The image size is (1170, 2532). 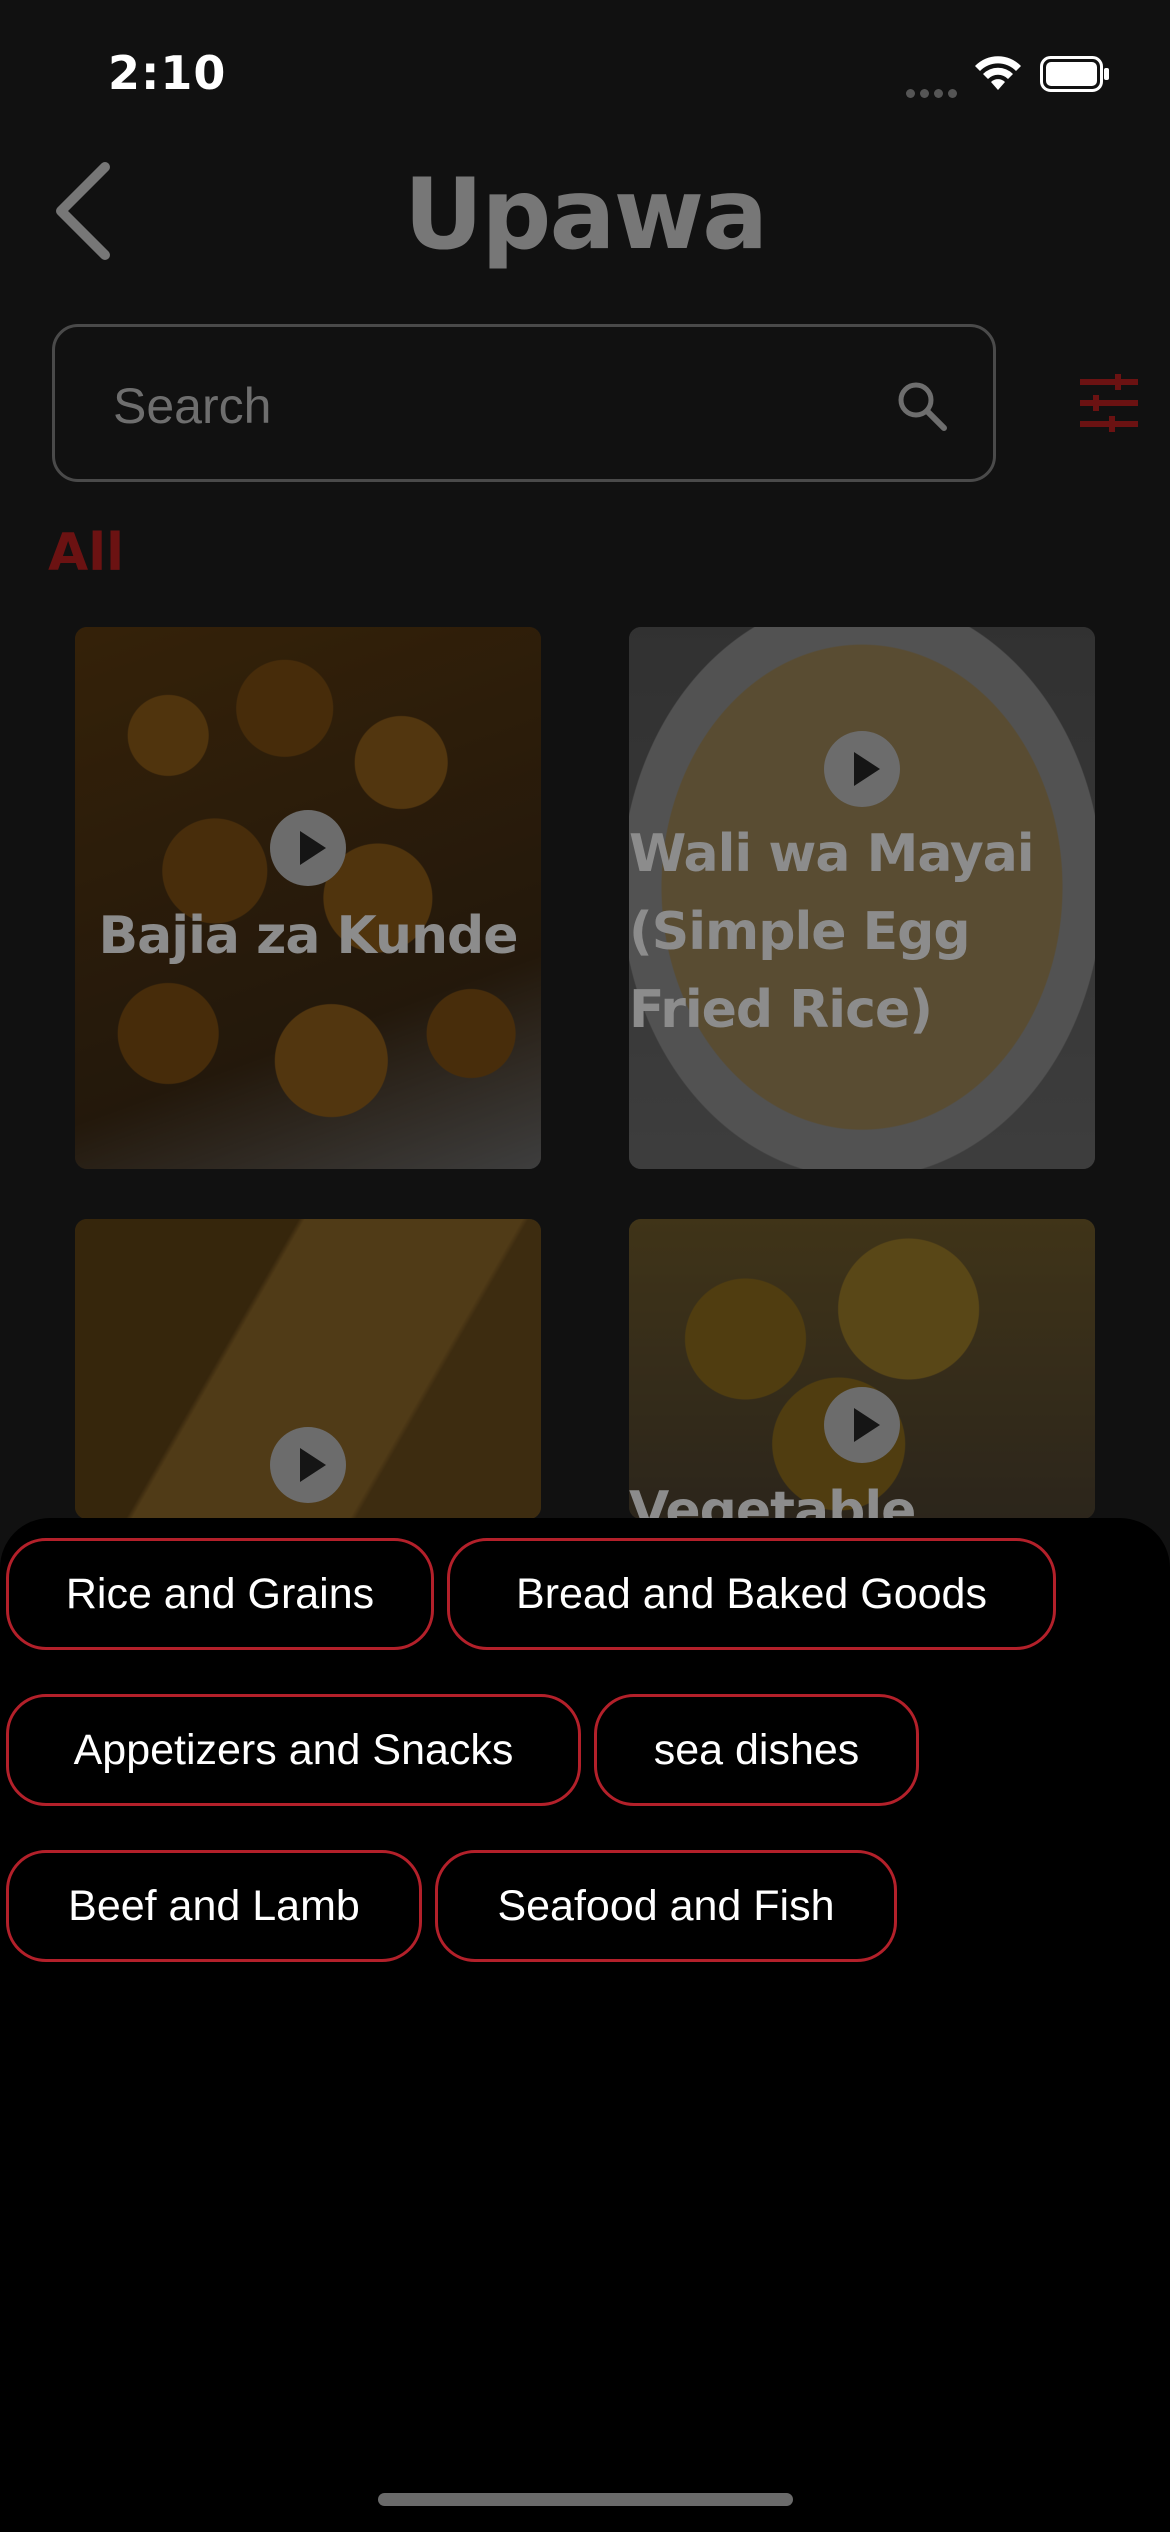 I want to click on page-title: Upawa, so click(x=586, y=215).